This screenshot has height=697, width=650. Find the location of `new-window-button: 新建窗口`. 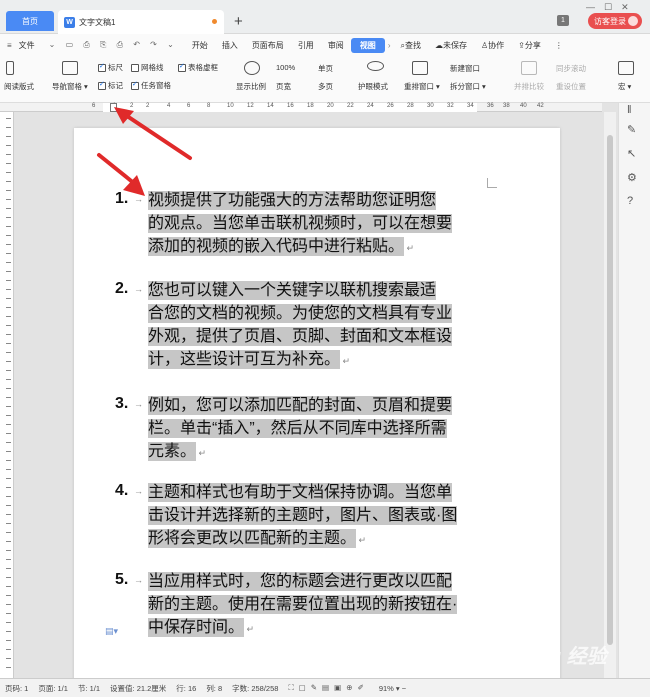

new-window-button: 新建窗口 is located at coordinates (465, 68).